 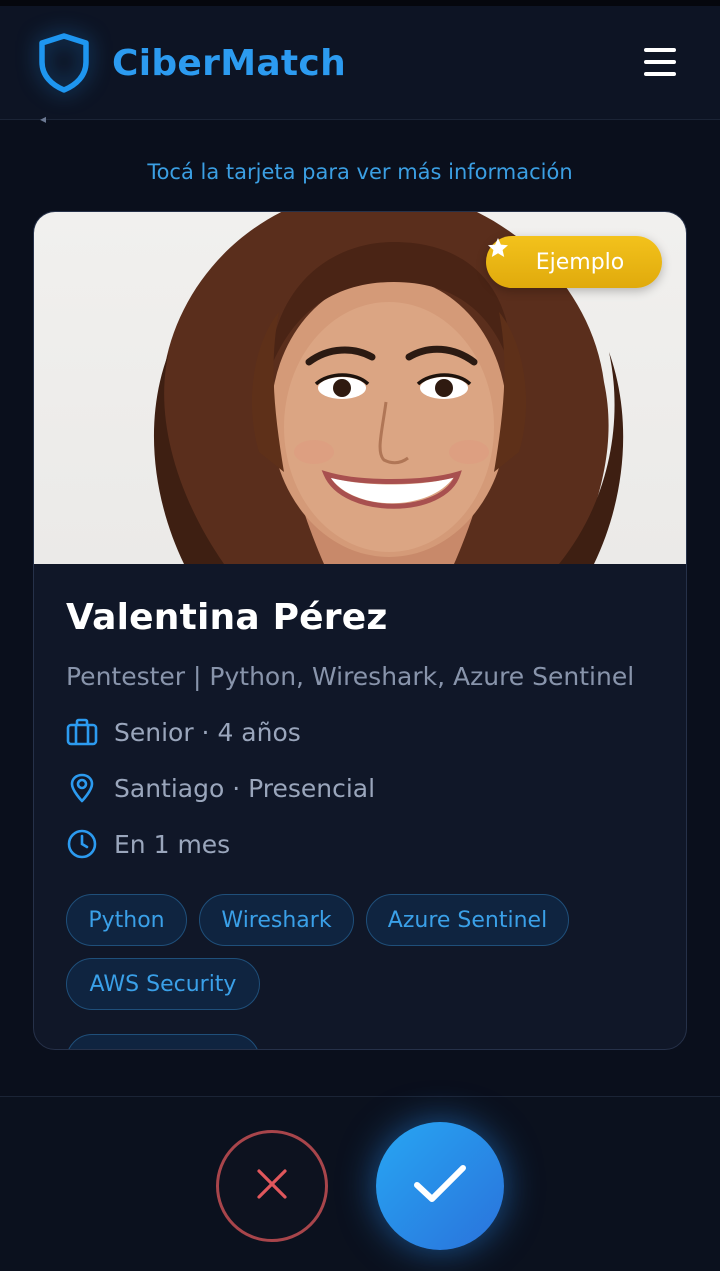 I want to click on badge-label: Ejemplo, so click(x=580, y=262).